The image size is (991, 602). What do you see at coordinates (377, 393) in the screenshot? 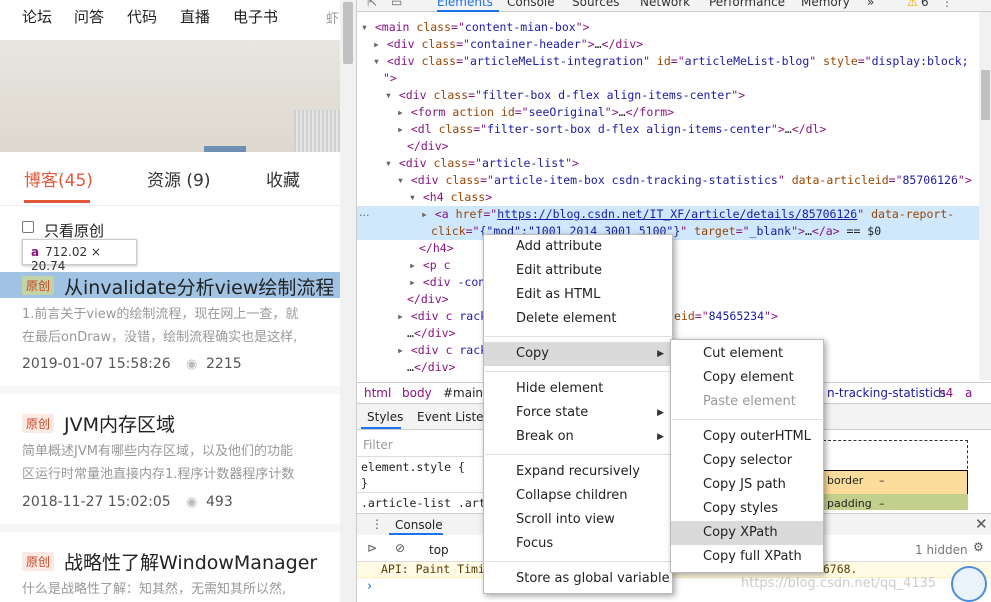
I see `breadcrumb-html: html` at bounding box center [377, 393].